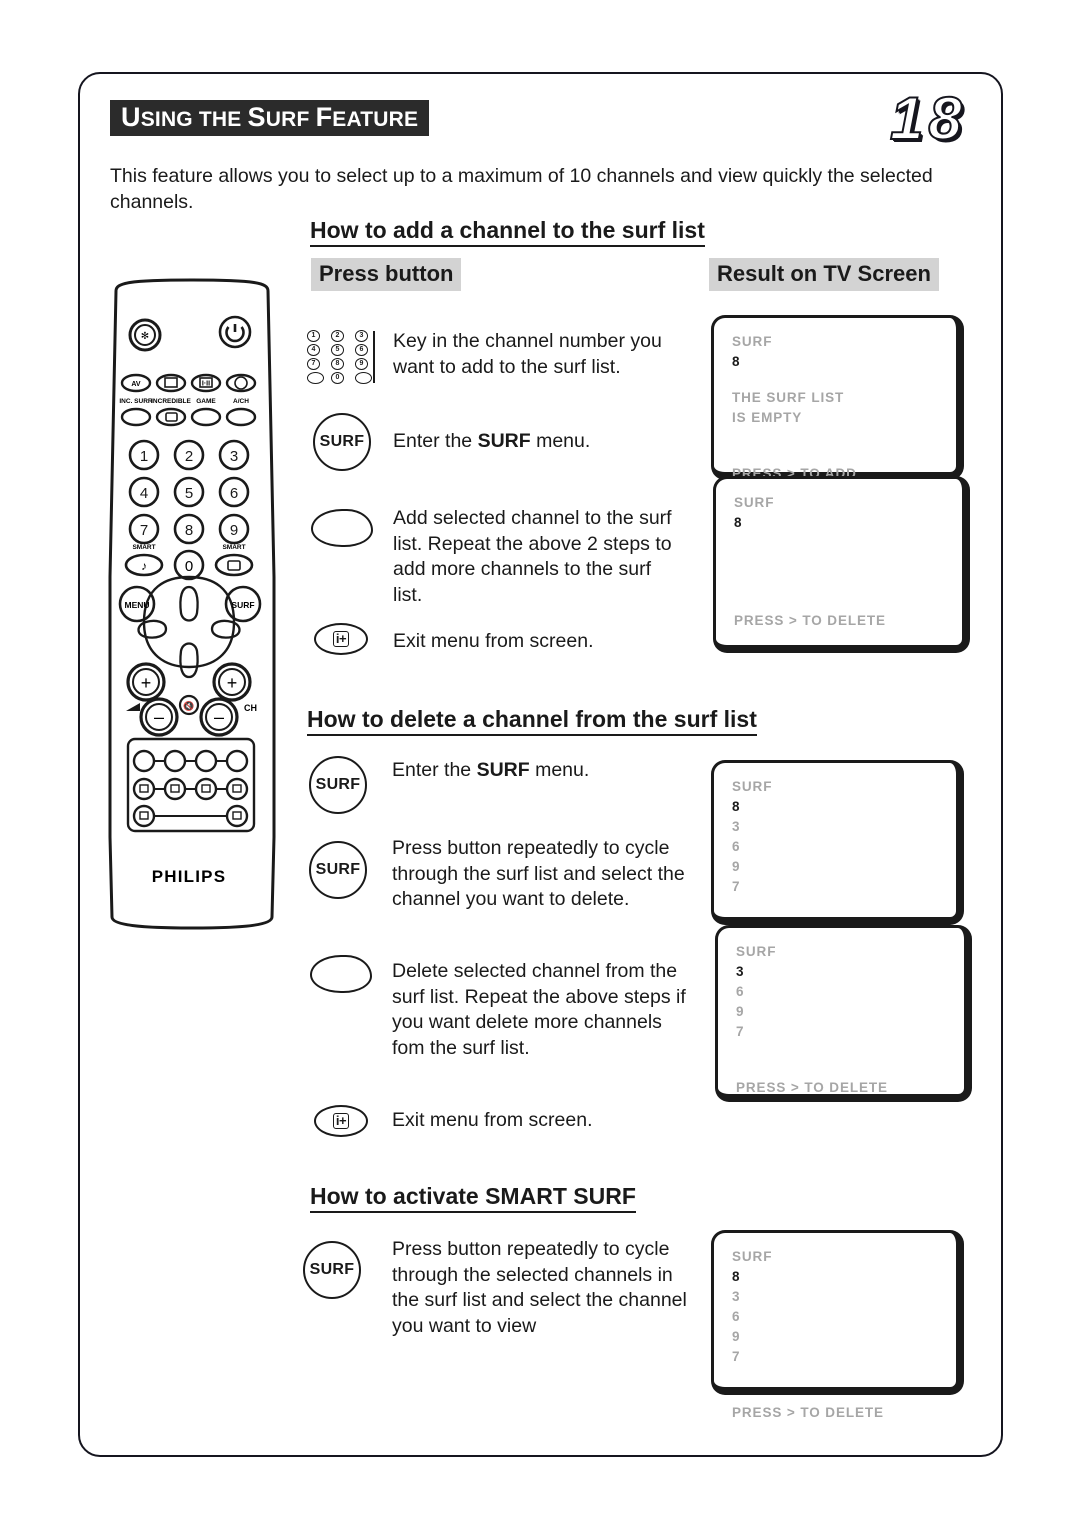 The image size is (1080, 1533). What do you see at coordinates (507, 231) in the screenshot?
I see `heading-how-to-add: How to add a channel to the surf list` at bounding box center [507, 231].